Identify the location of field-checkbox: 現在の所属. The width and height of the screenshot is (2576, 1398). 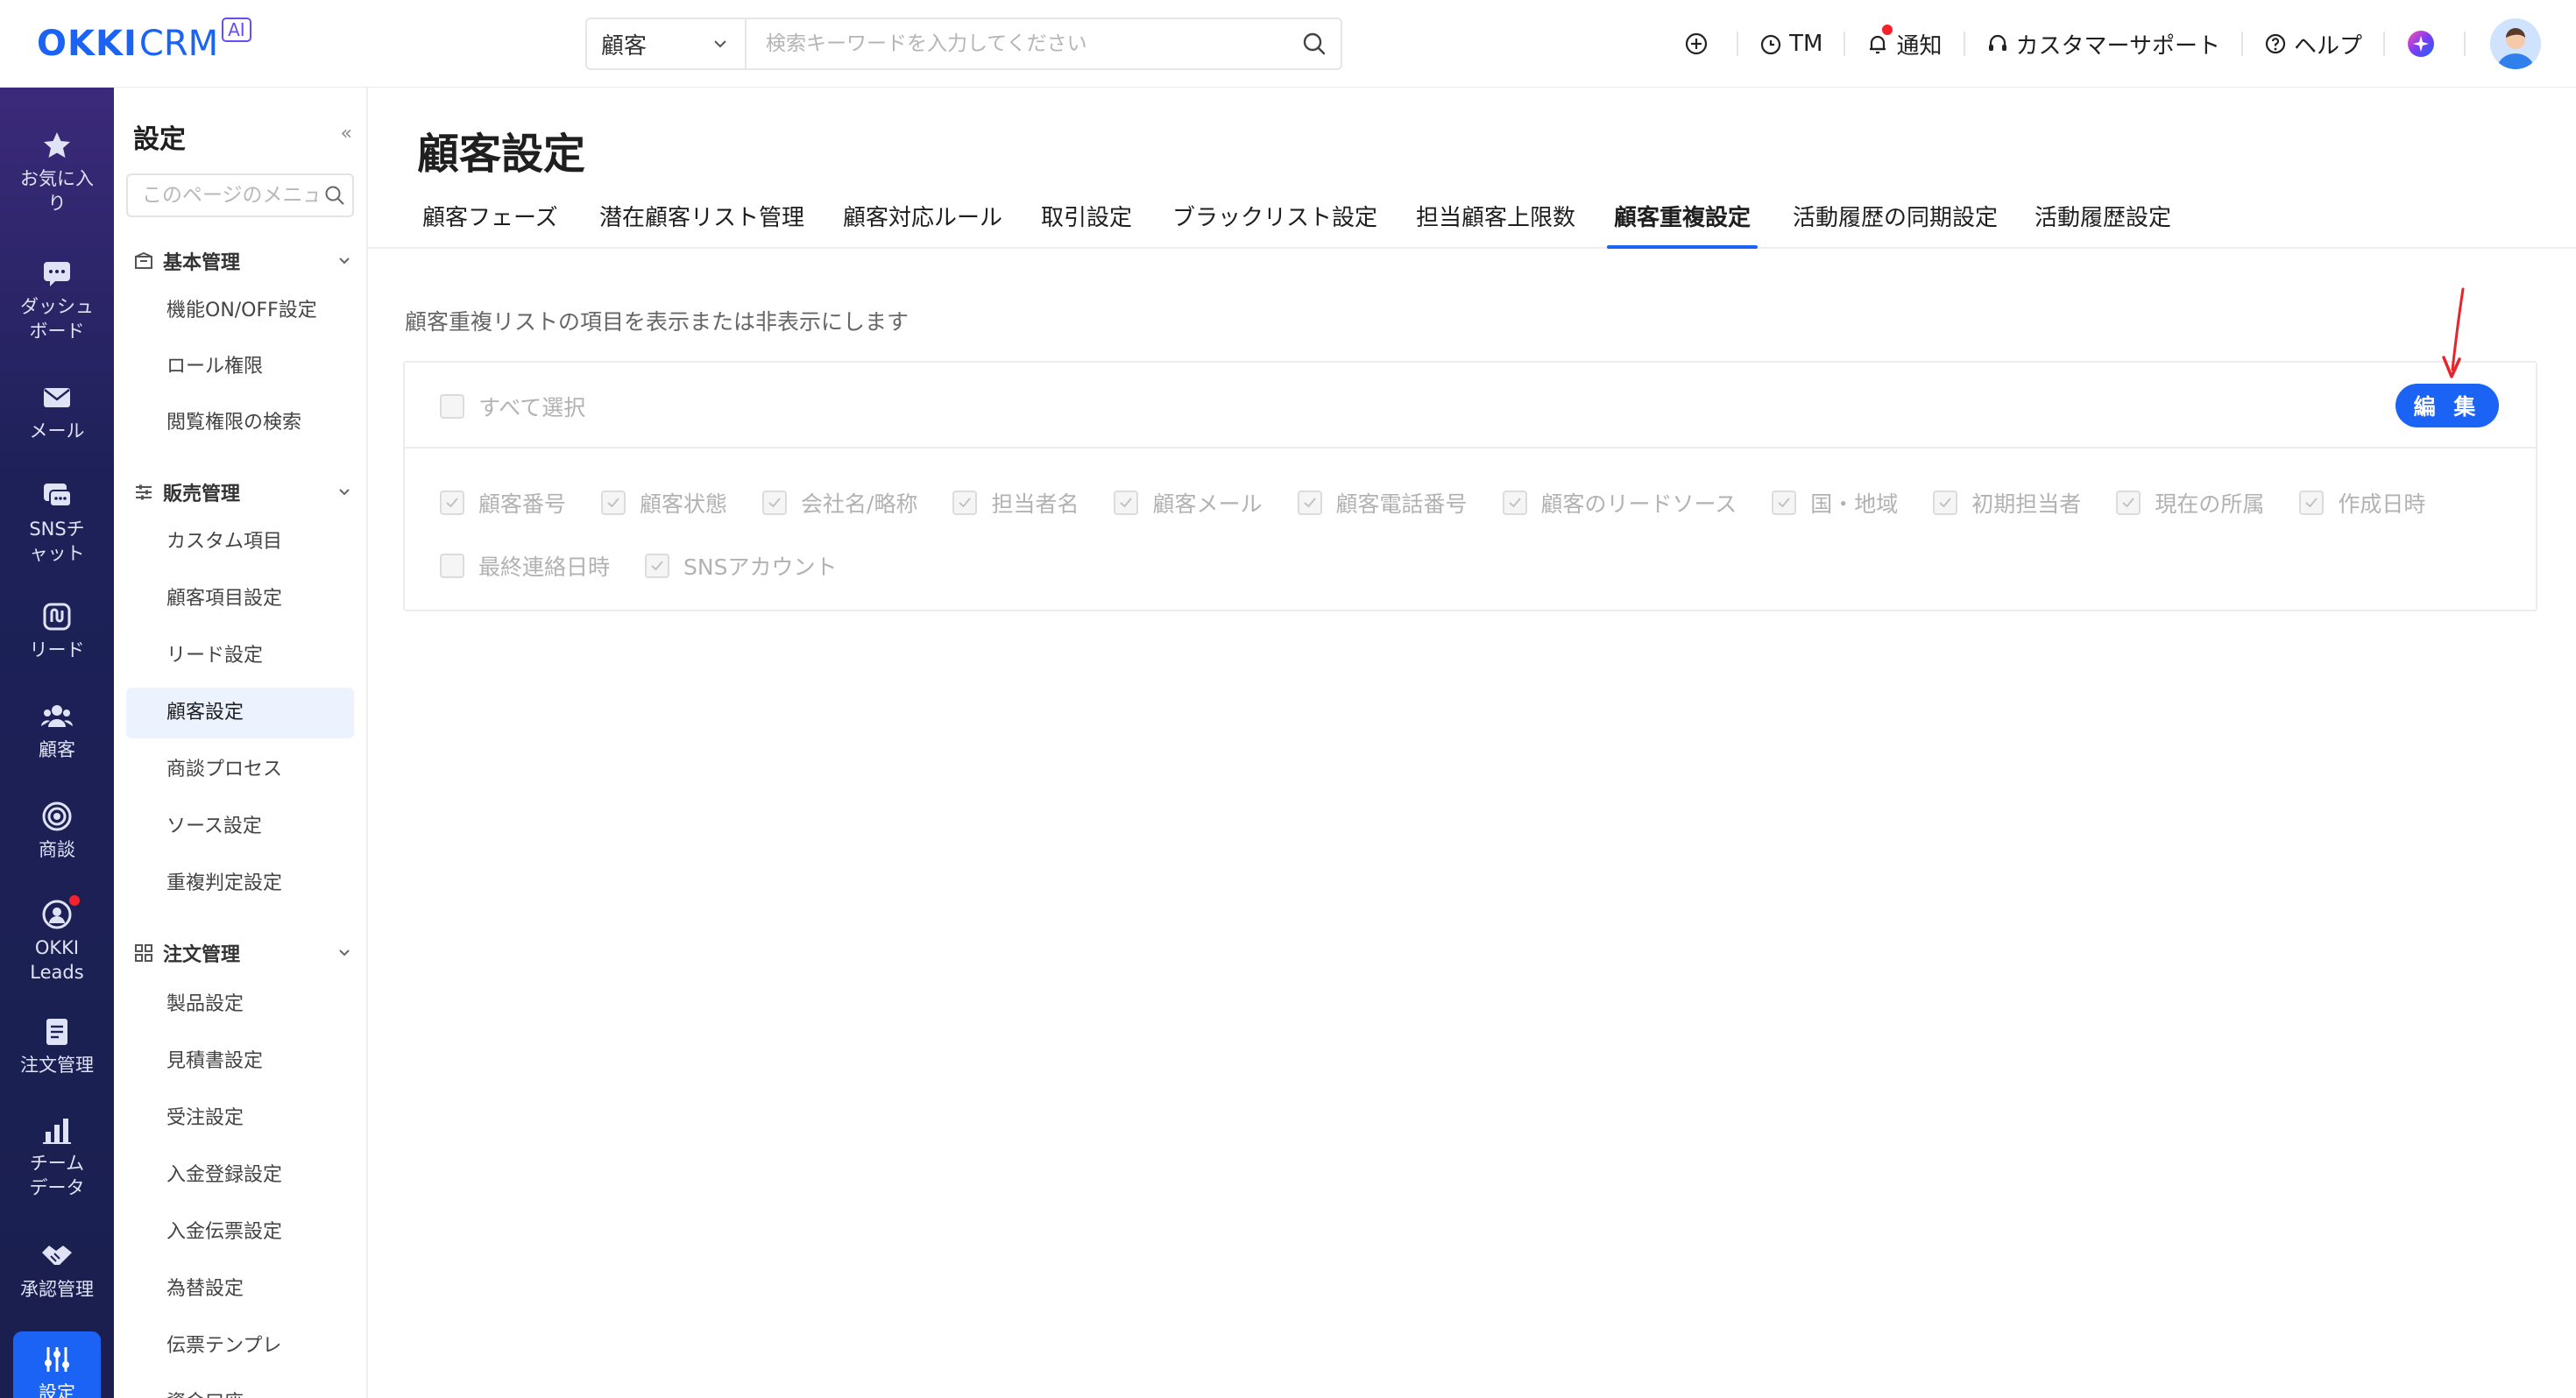
(2190, 503).